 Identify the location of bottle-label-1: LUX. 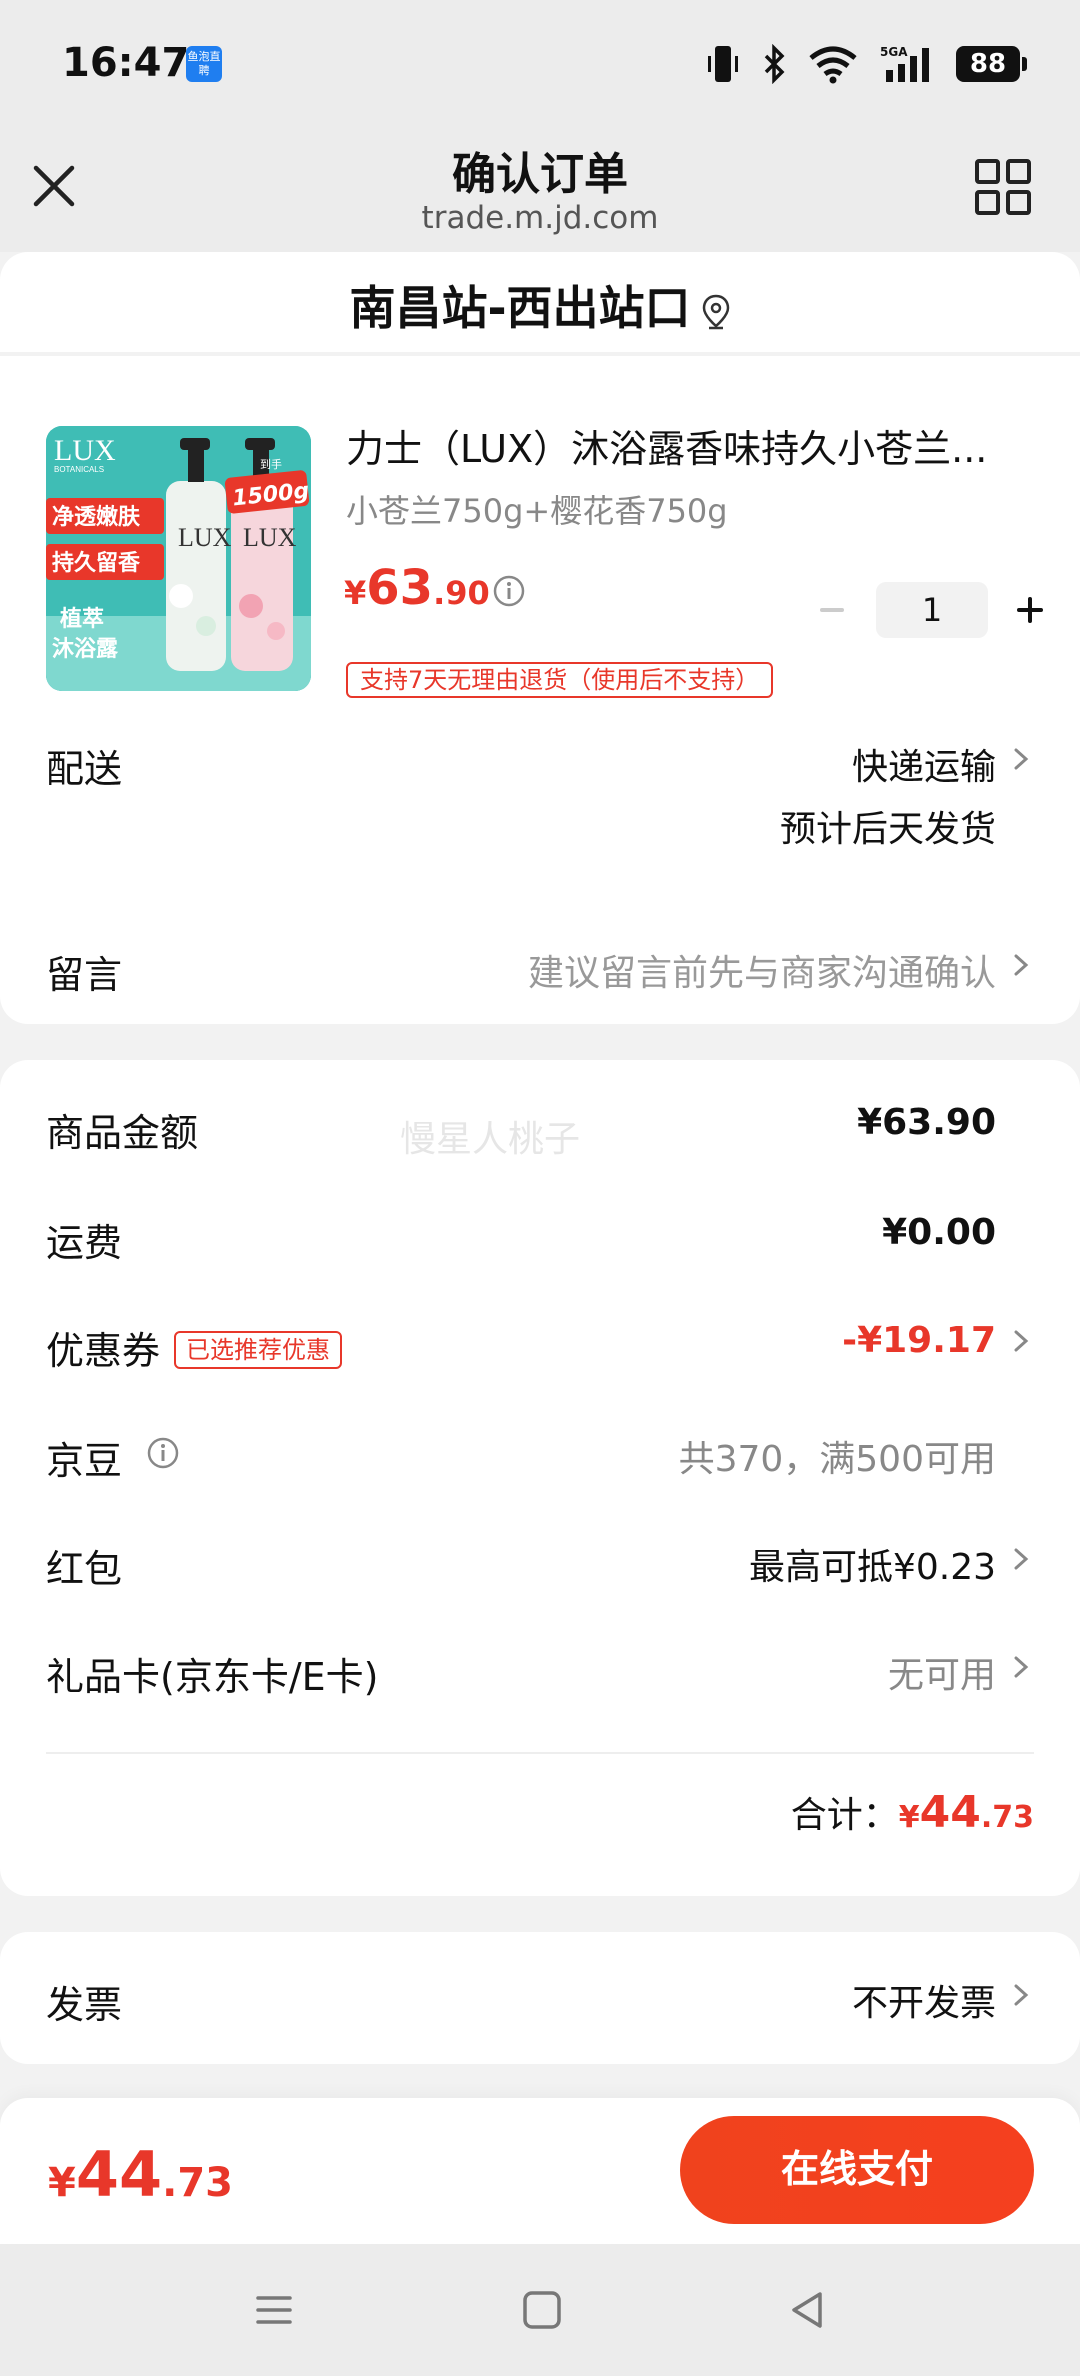
(205, 537).